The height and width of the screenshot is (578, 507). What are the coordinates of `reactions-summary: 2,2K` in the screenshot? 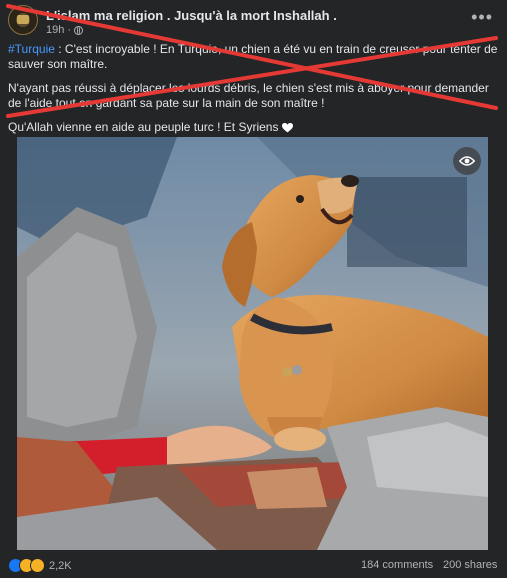 It's located at (40, 565).